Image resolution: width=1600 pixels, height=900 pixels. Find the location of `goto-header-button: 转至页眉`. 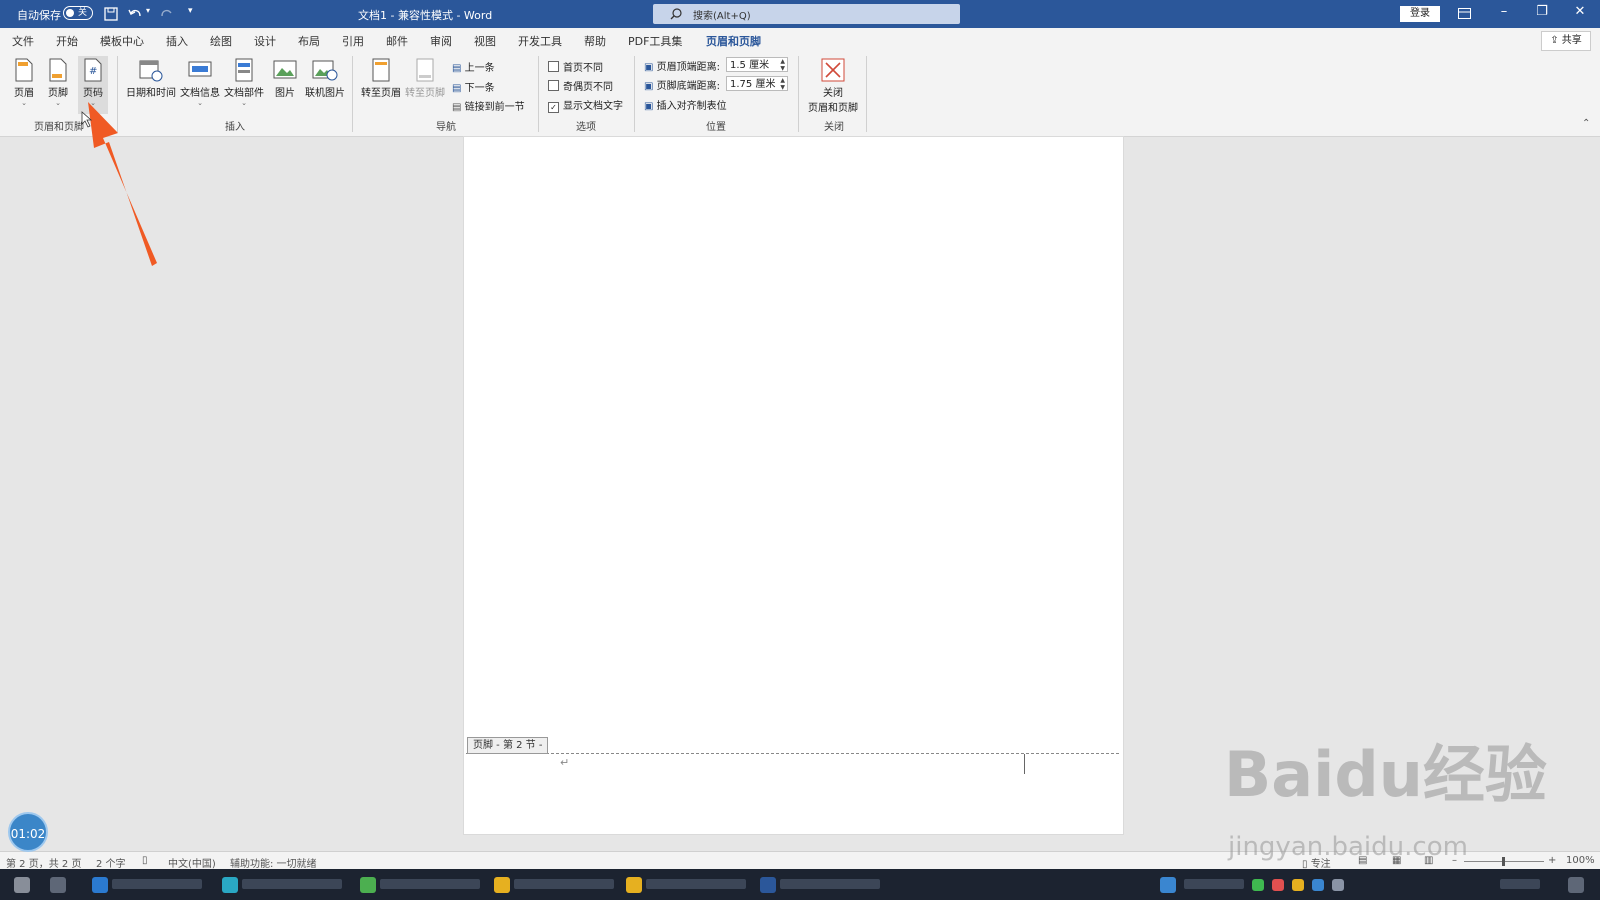

goto-header-button: 转至页眉 is located at coordinates (381, 78).